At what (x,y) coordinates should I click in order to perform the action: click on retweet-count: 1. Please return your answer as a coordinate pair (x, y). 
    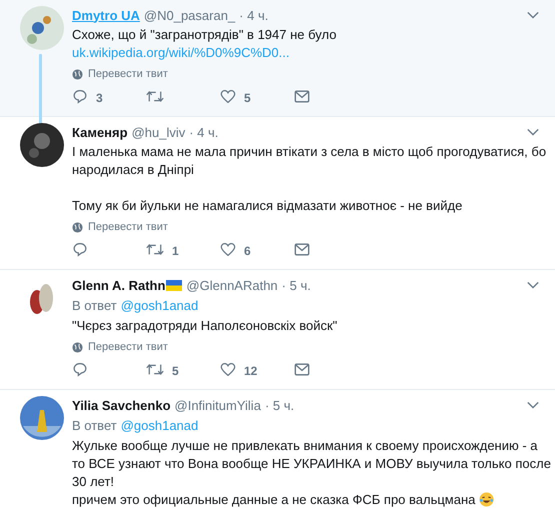
    Looking at the image, I should click on (175, 251).